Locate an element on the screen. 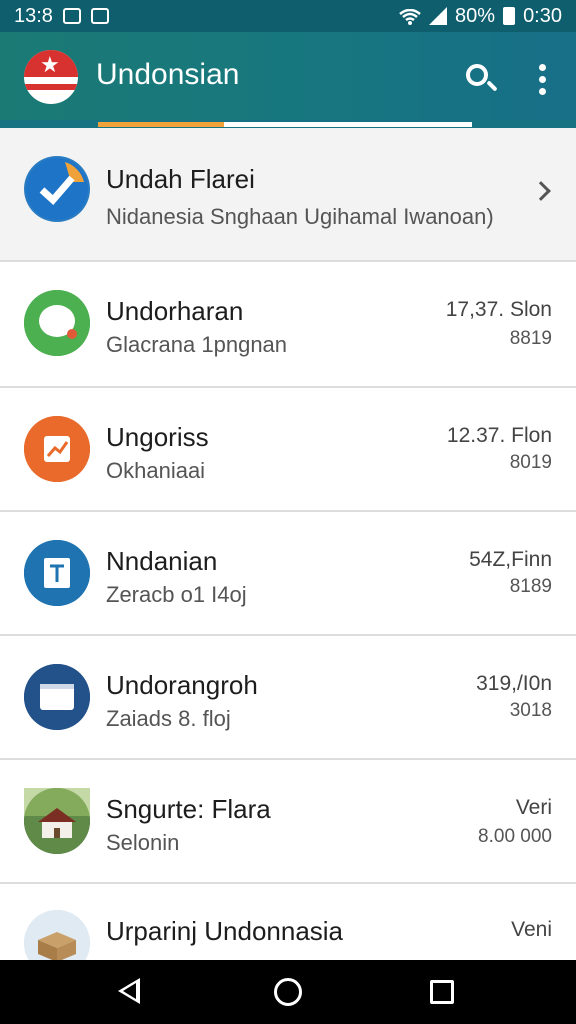 The image size is (576, 1024). search-button is located at coordinates (480, 78).